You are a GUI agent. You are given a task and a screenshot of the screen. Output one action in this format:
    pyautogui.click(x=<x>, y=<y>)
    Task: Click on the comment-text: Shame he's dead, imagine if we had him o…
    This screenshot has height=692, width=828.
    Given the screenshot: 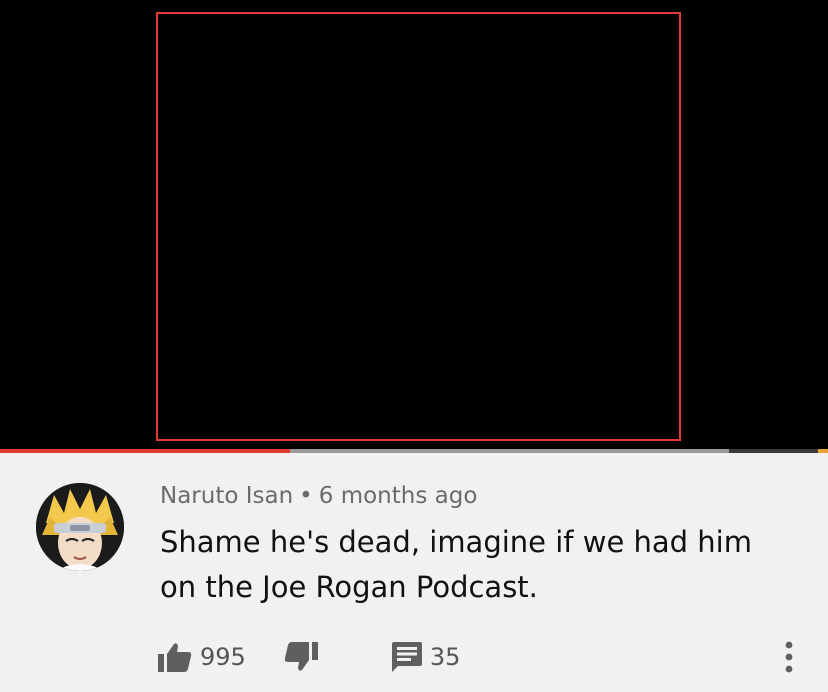 What is the action you would take?
    pyautogui.click(x=456, y=564)
    